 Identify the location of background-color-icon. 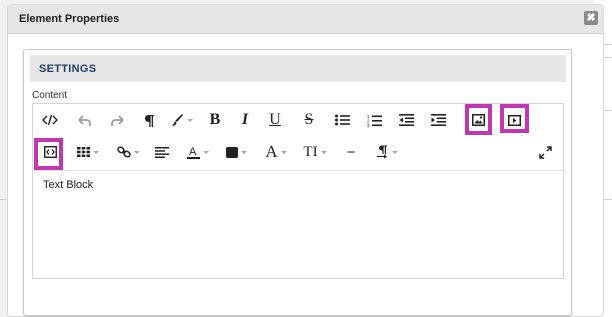
(231, 152).